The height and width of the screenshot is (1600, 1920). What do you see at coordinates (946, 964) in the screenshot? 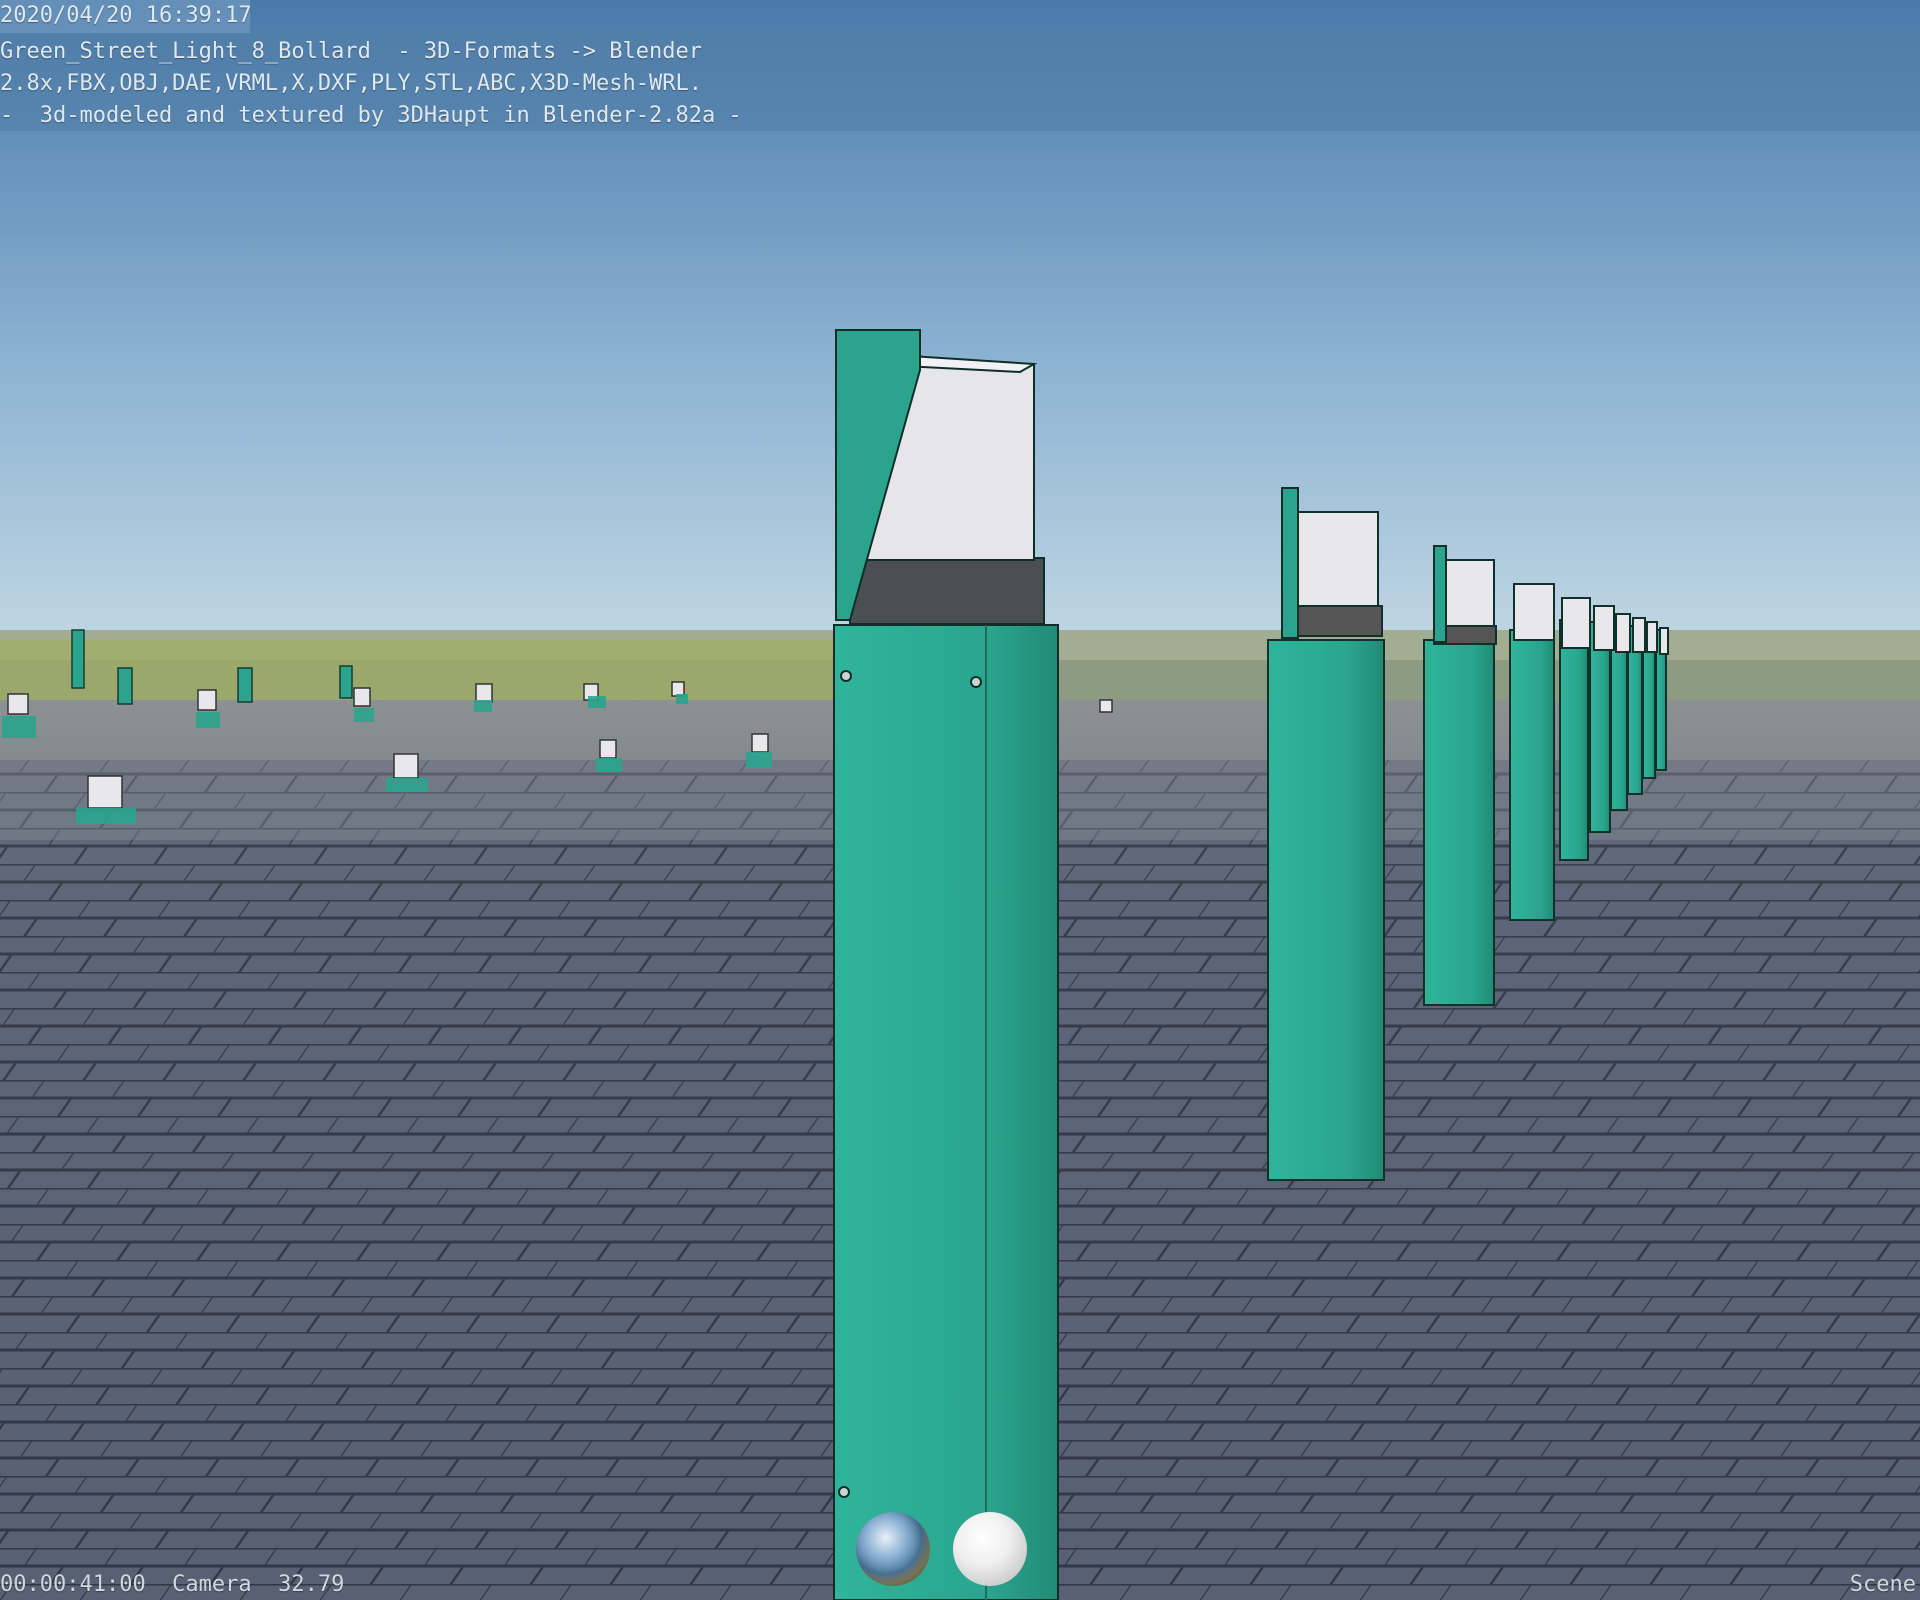
I see `main-bollard` at bounding box center [946, 964].